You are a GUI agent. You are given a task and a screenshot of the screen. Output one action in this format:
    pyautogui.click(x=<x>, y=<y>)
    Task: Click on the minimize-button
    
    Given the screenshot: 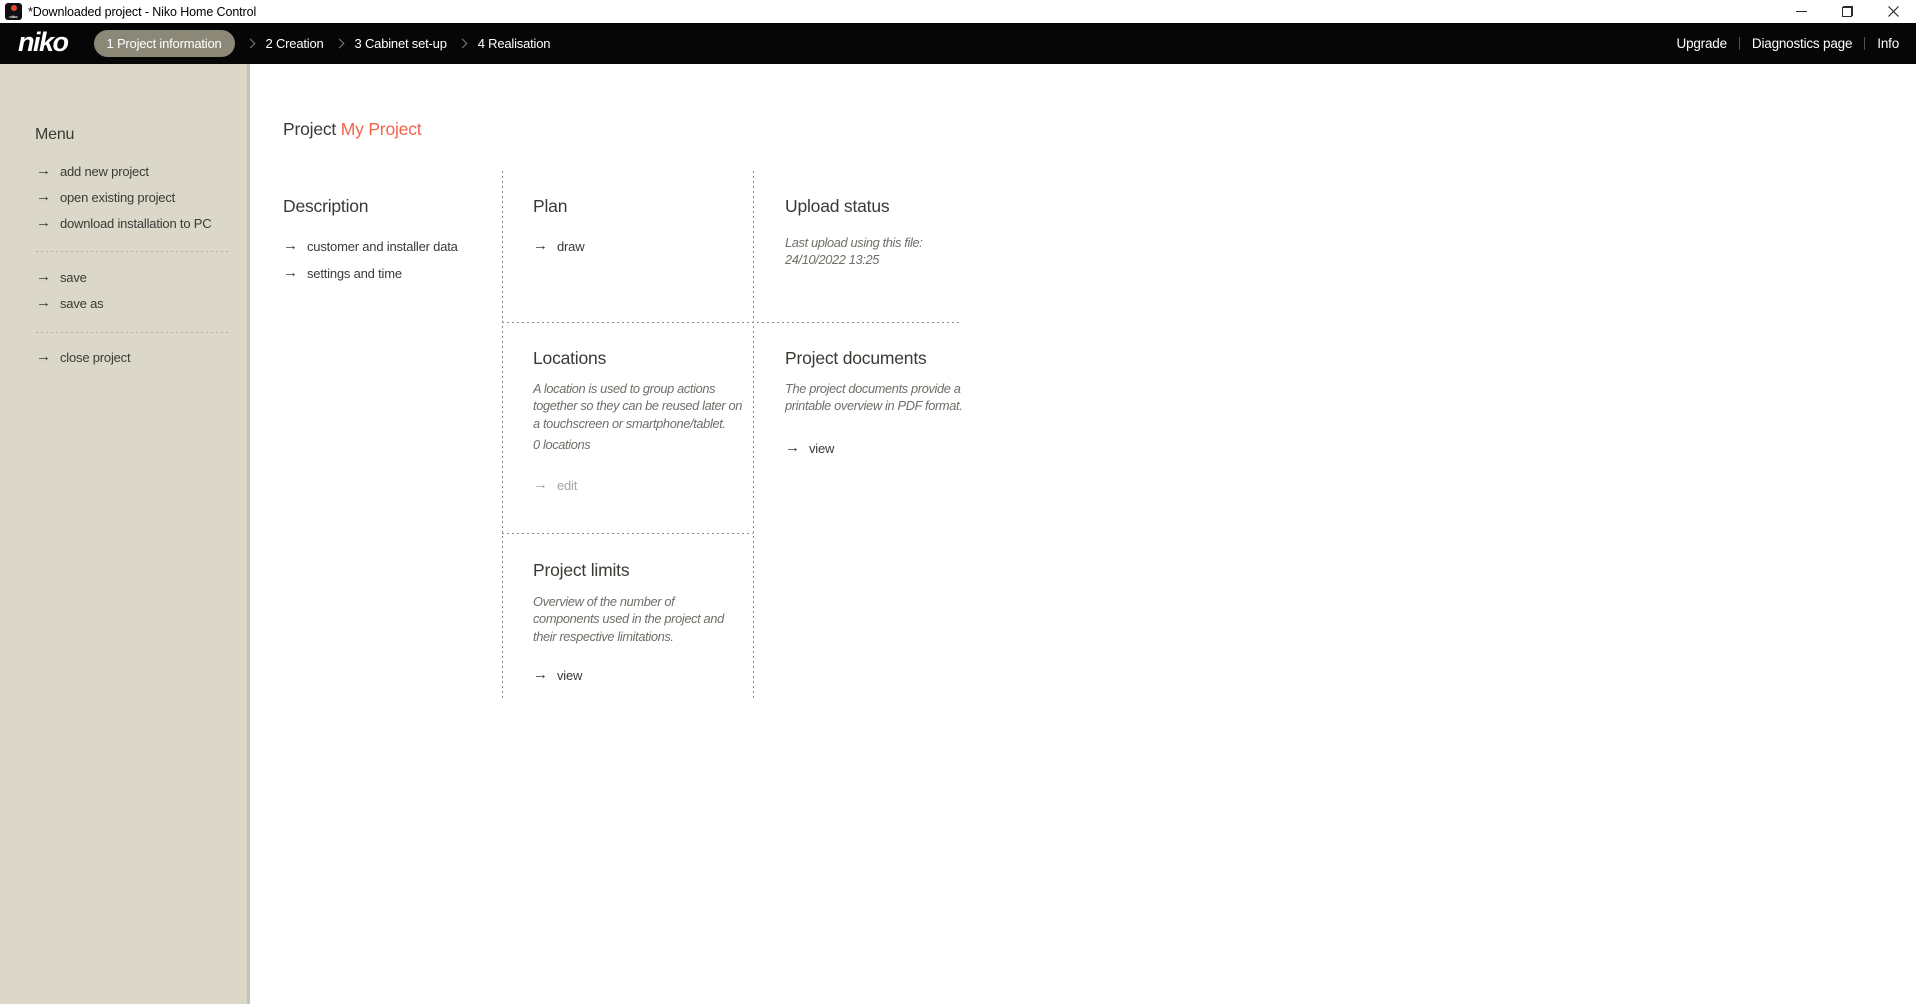 What is the action you would take?
    pyautogui.click(x=1801, y=11)
    